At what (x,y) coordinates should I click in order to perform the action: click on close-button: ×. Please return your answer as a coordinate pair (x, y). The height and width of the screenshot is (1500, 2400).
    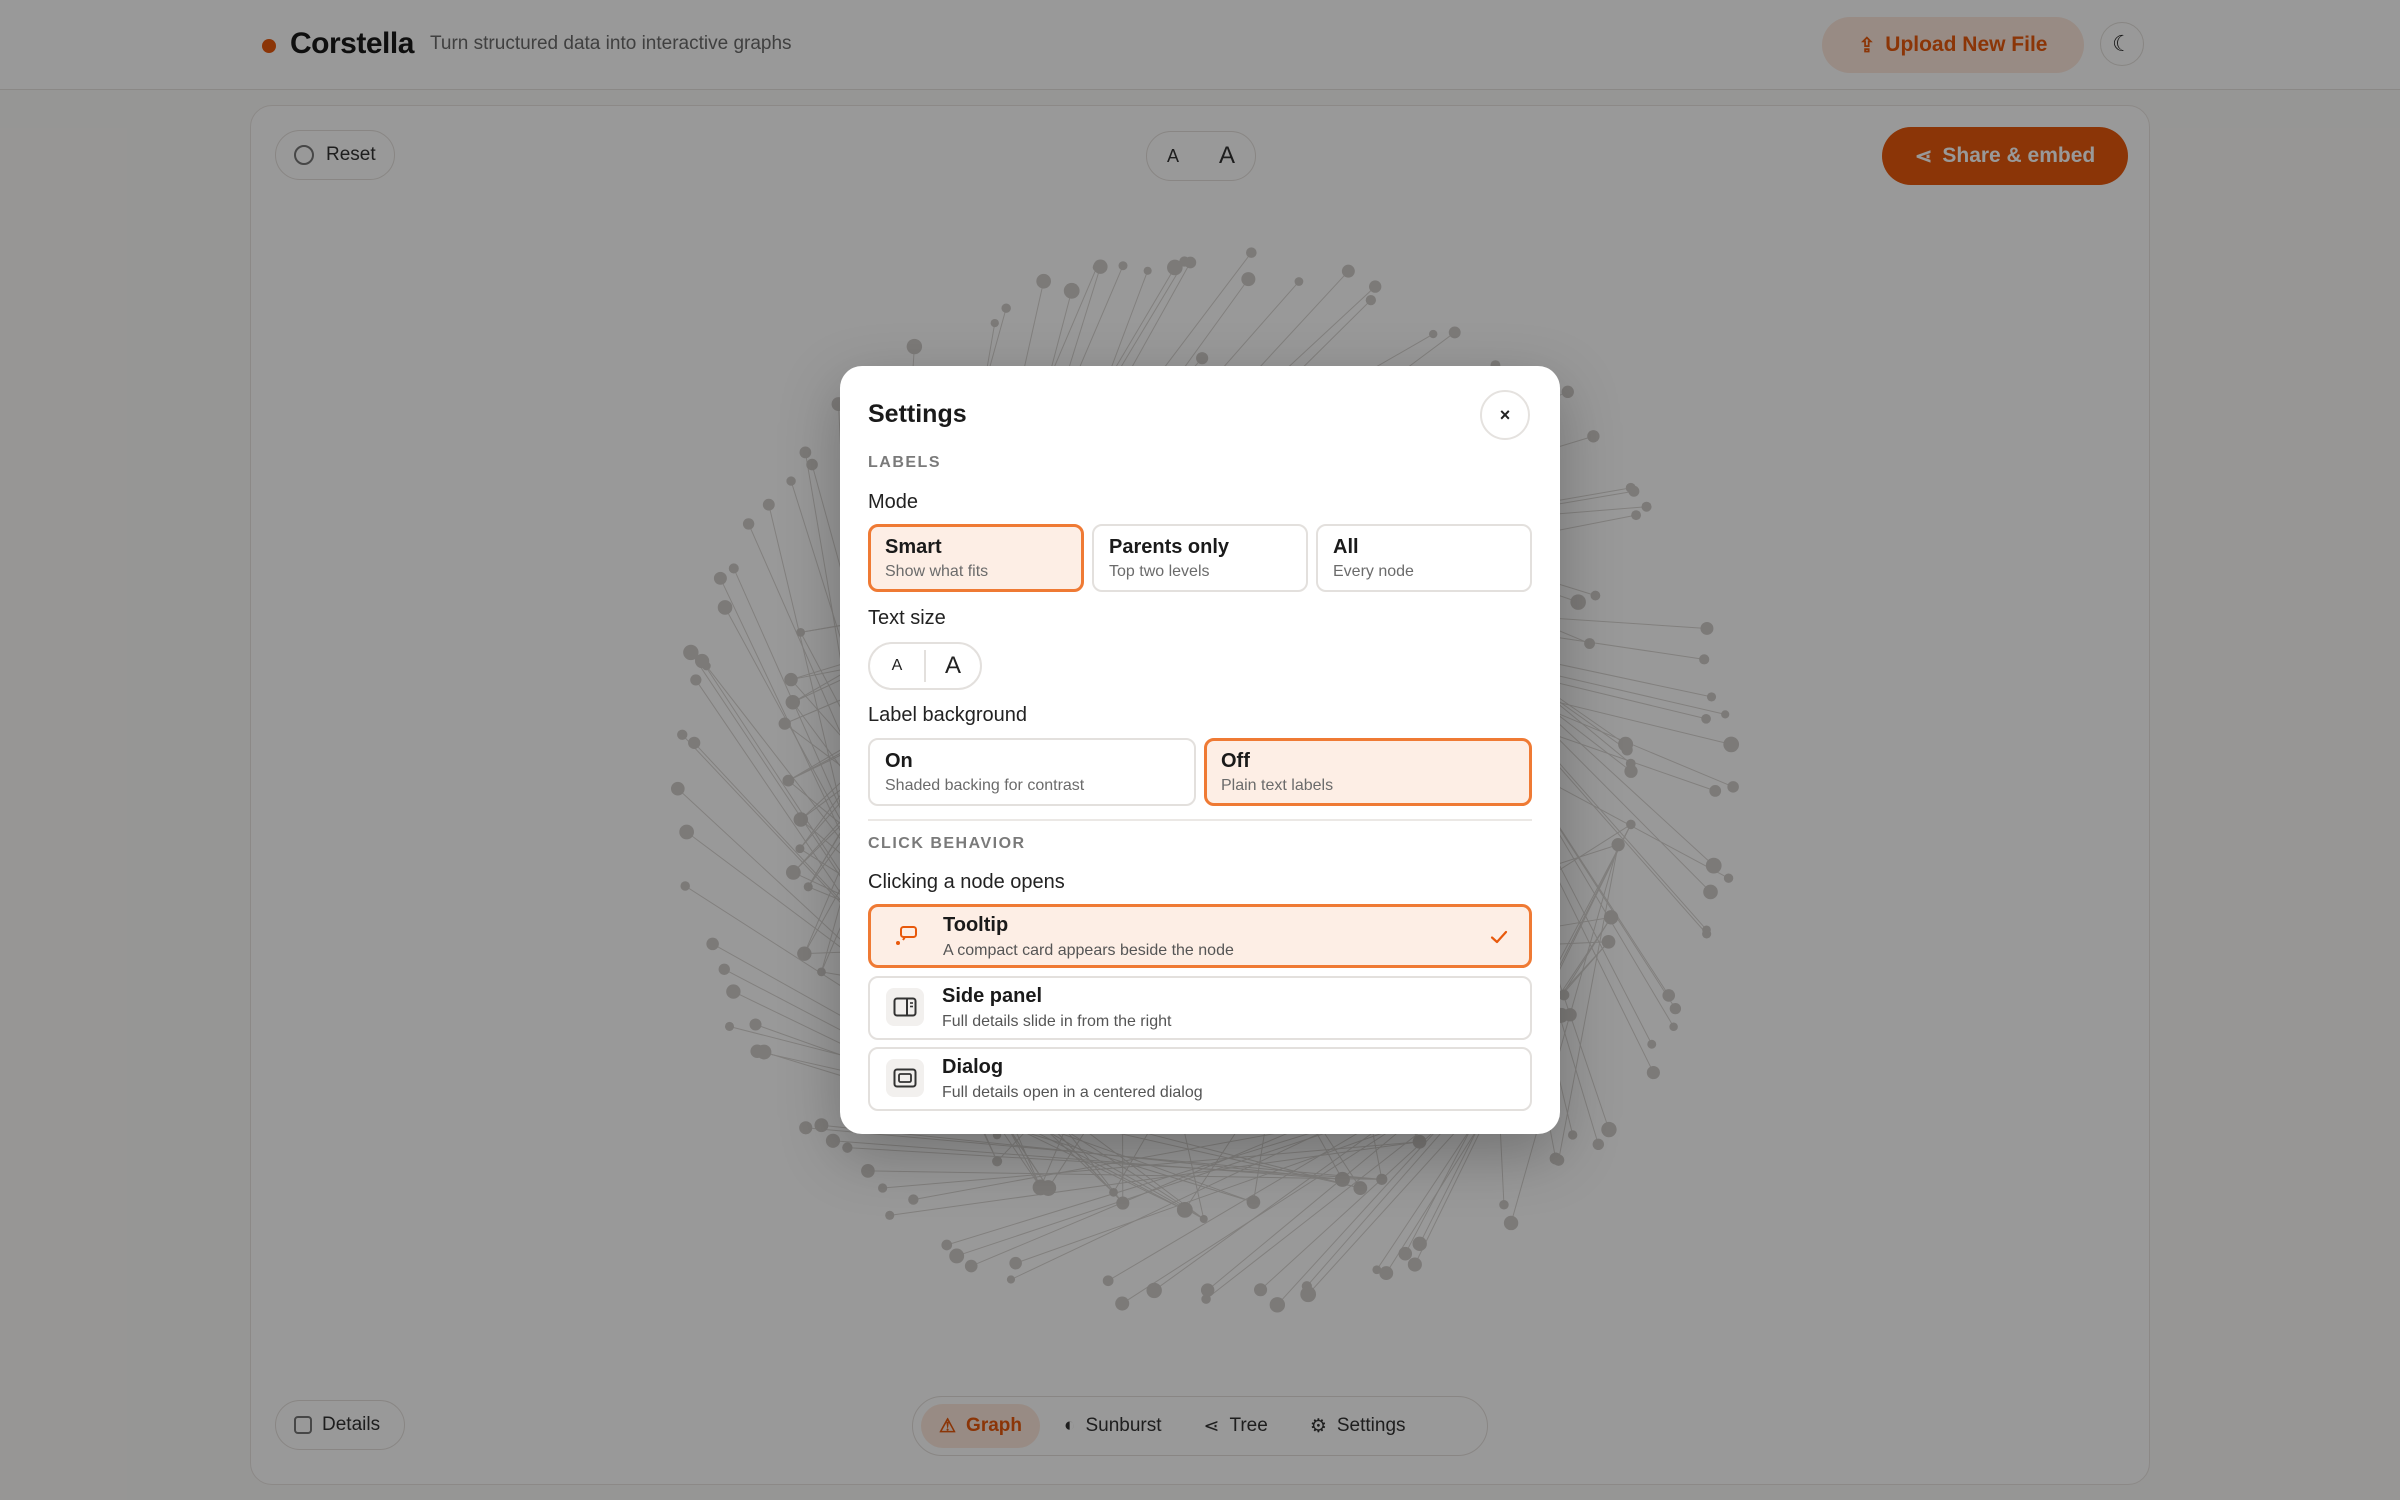
    Looking at the image, I should click on (1505, 415).